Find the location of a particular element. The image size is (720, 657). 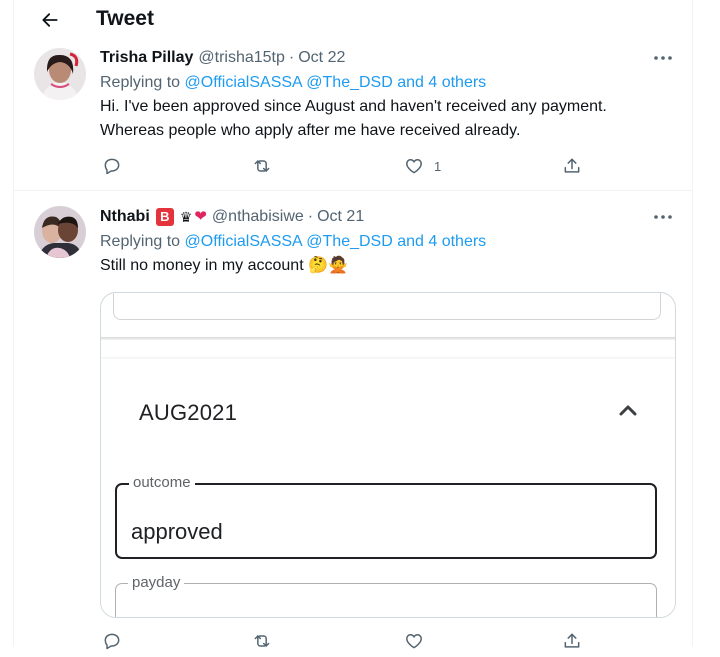

tweet-date: Oct 21 is located at coordinates (340, 217).